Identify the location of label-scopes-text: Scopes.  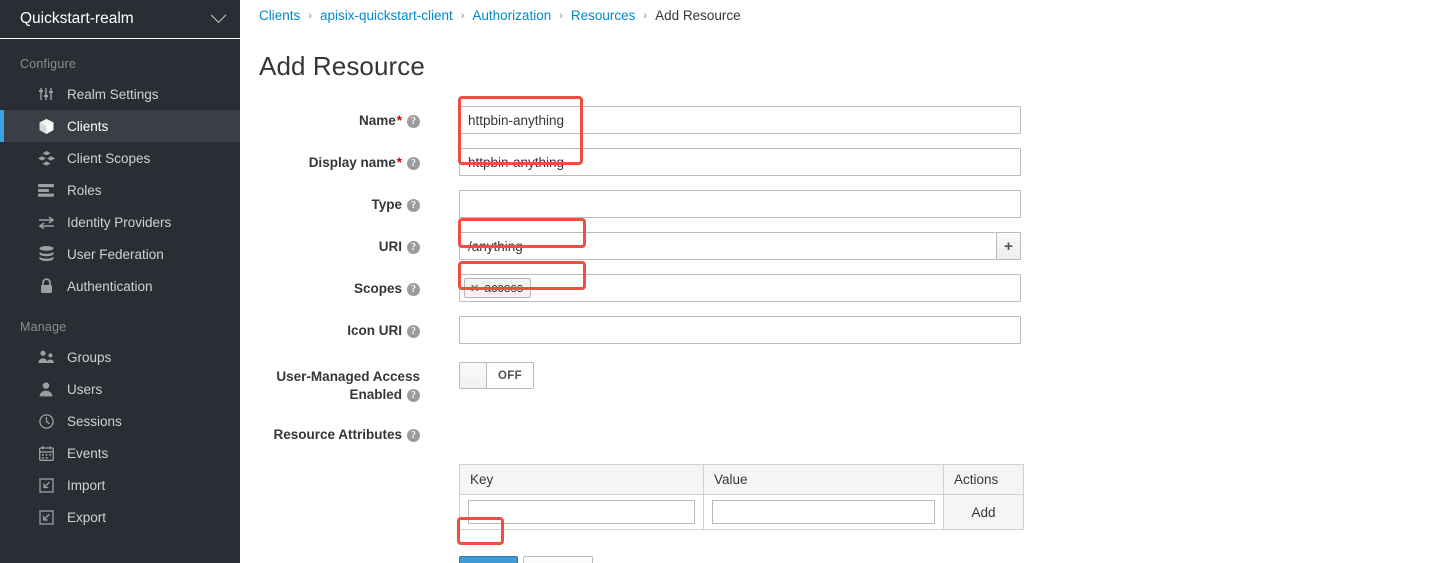
(377, 288).